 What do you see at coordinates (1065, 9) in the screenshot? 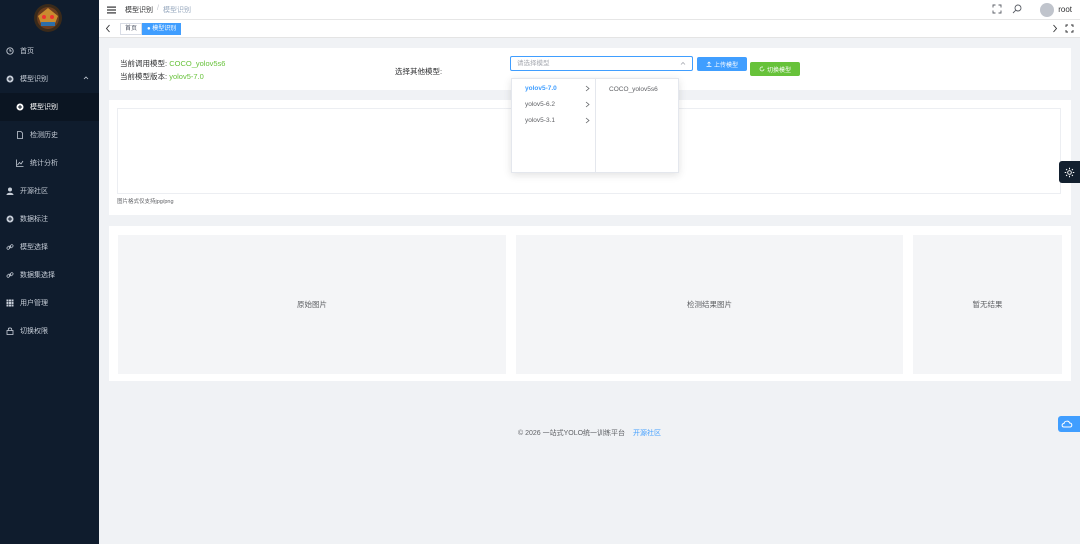
I see `username: root` at bounding box center [1065, 9].